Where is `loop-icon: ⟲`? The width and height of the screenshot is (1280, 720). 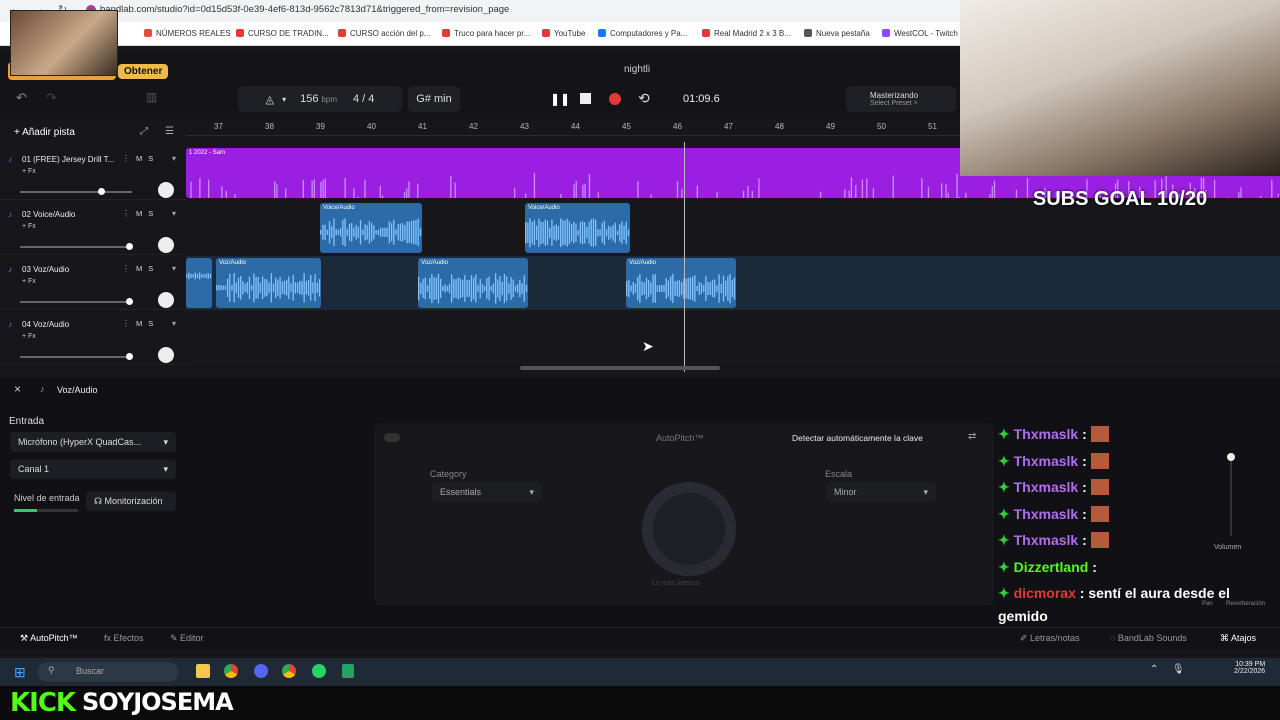 loop-icon: ⟲ is located at coordinates (644, 98).